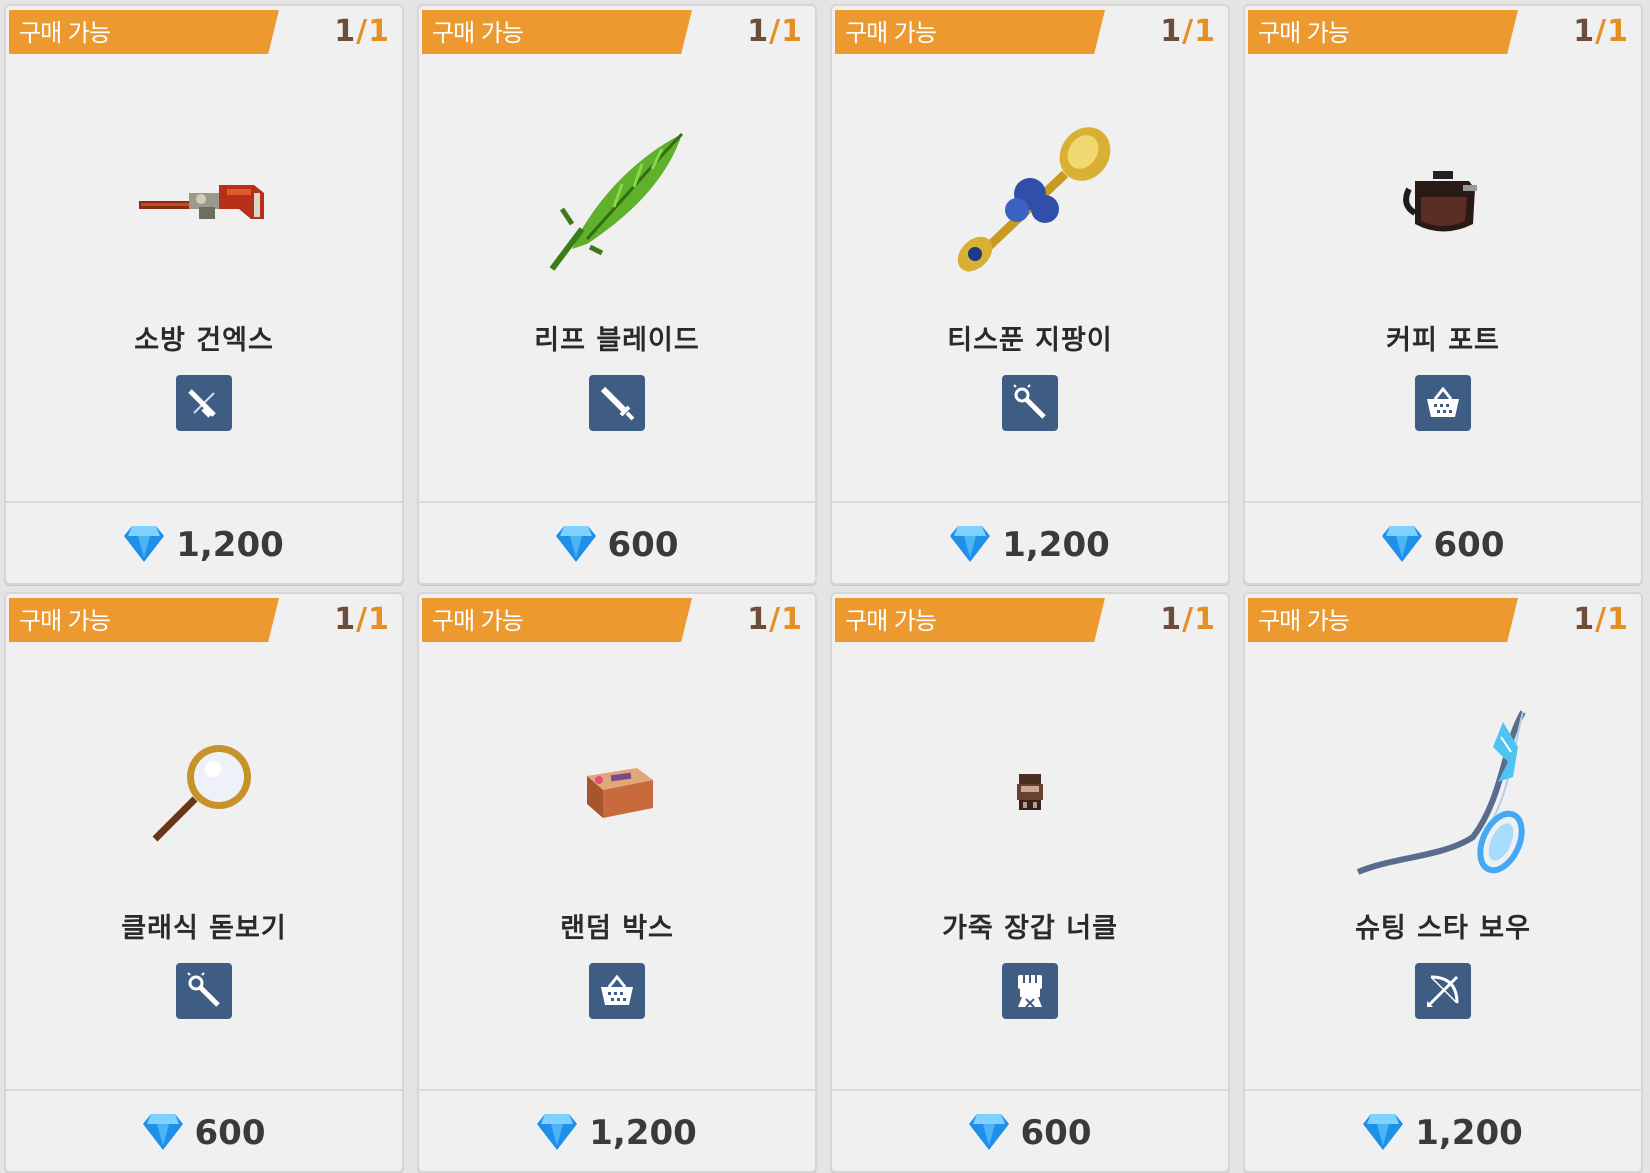  What do you see at coordinates (617, 403) in the screenshot?
I see `sword-icon` at bounding box center [617, 403].